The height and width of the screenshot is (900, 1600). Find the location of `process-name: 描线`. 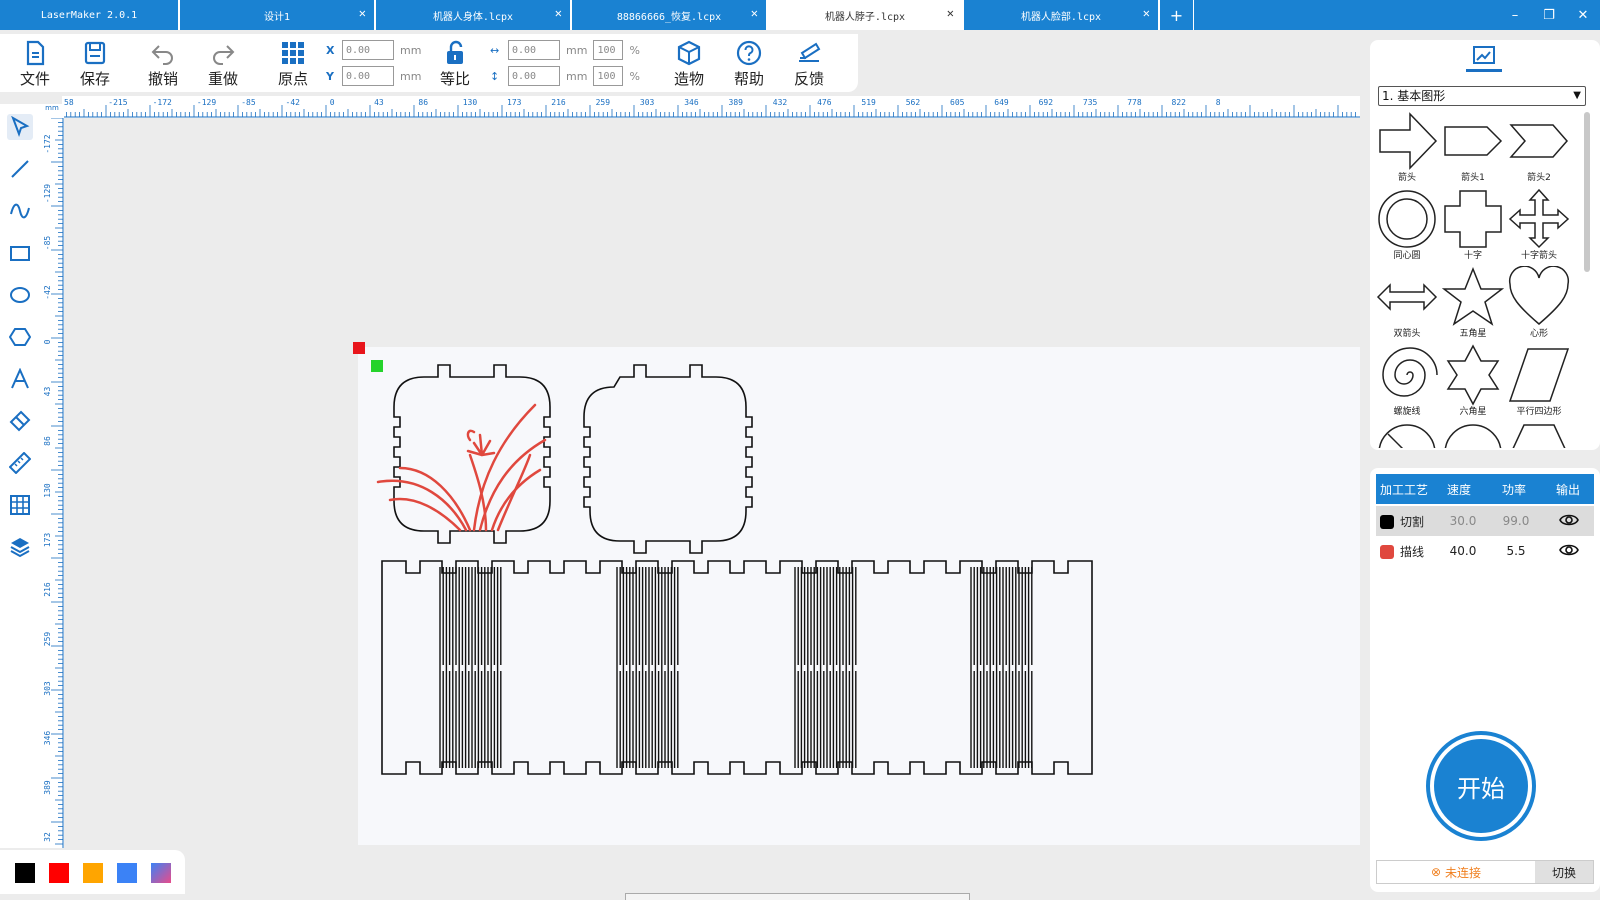

process-name: 描线 is located at coordinates (1412, 551).